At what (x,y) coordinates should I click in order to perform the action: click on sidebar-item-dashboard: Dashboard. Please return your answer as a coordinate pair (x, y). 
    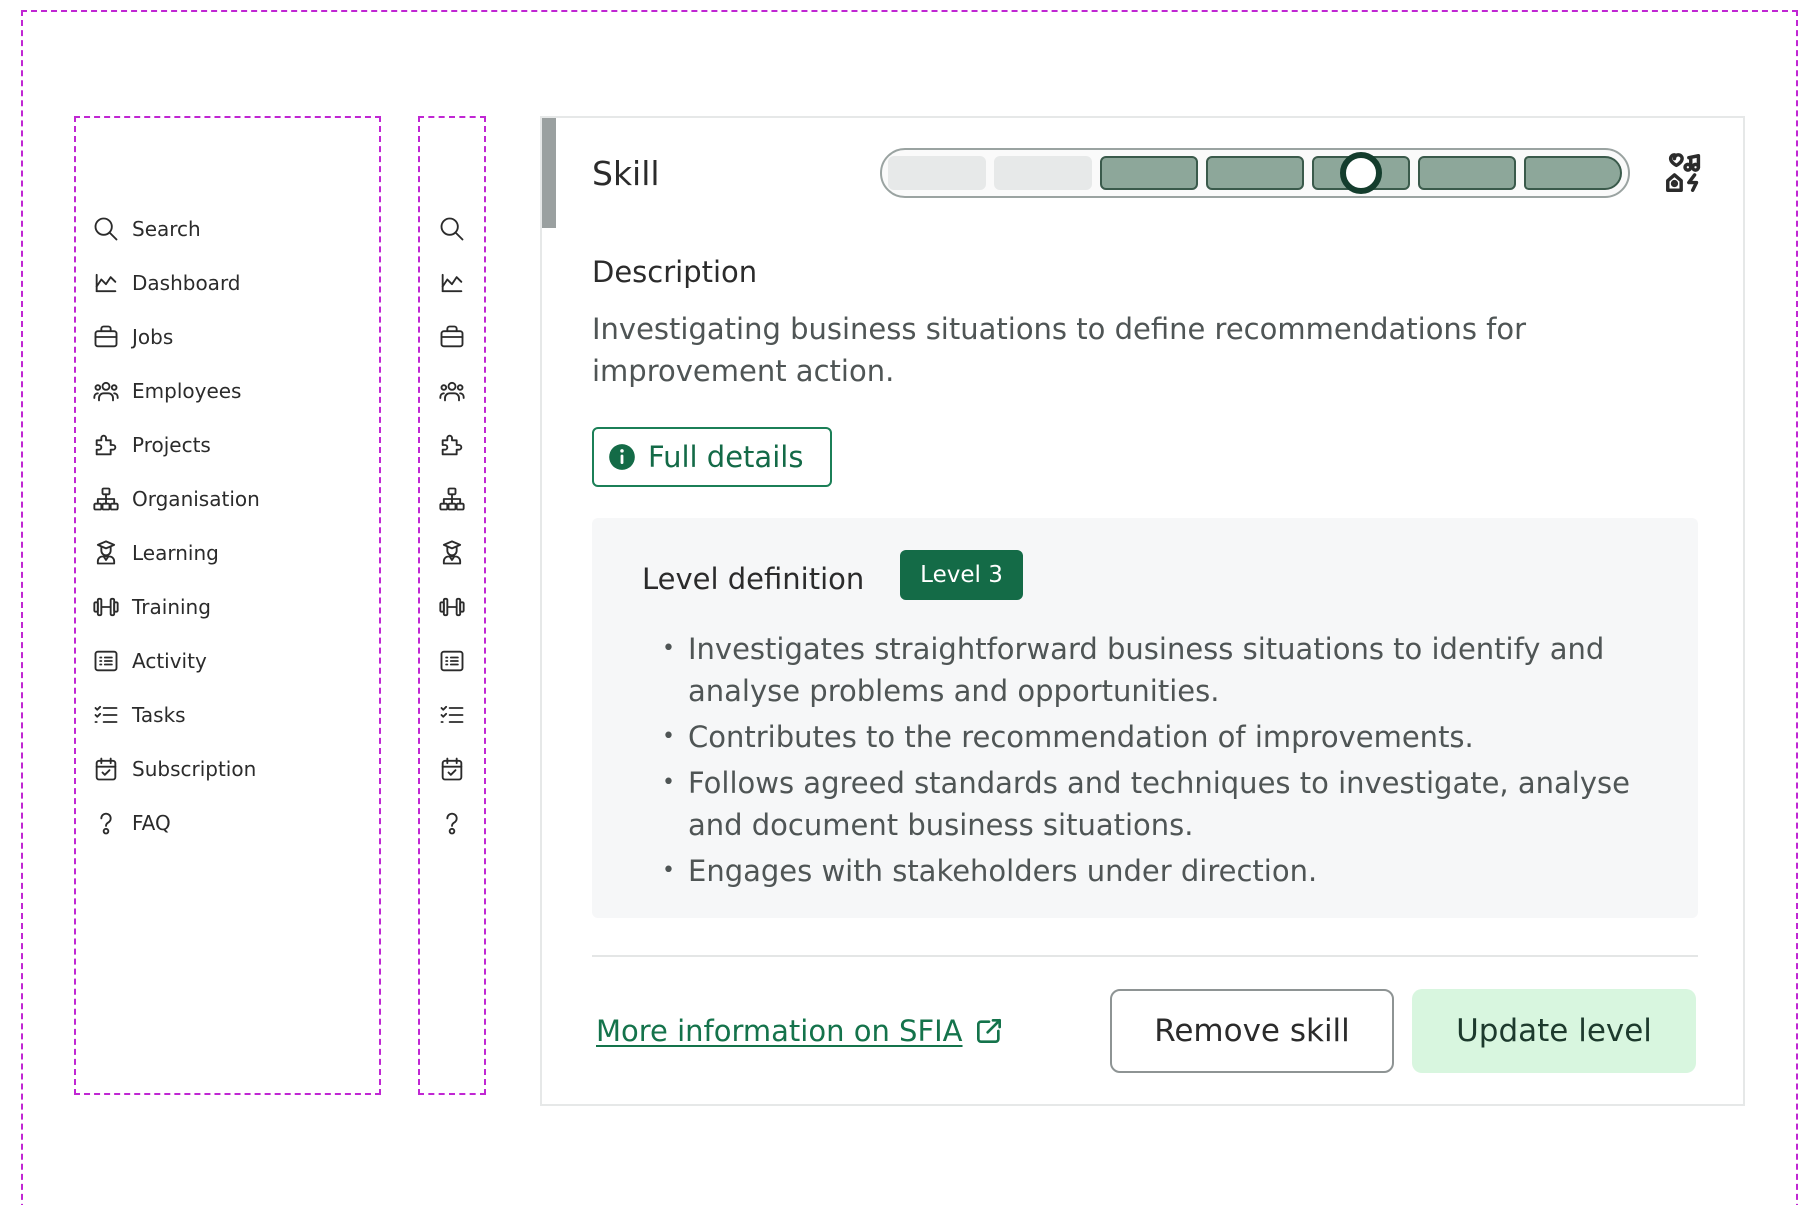
    Looking at the image, I should click on (176, 283).